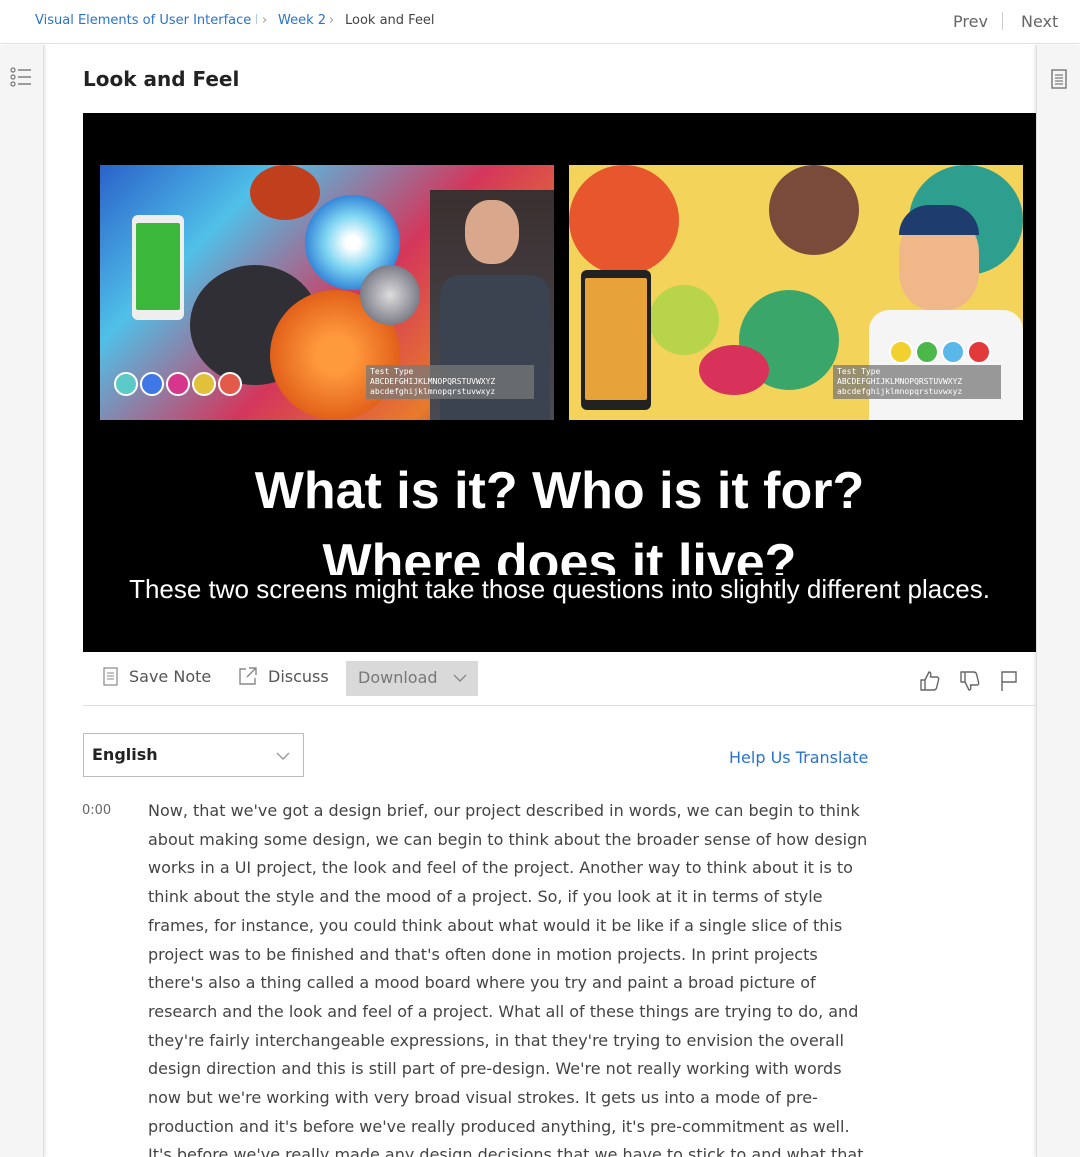 The width and height of the screenshot is (1080, 1157). I want to click on discuss-button: Discuss, so click(283, 676).